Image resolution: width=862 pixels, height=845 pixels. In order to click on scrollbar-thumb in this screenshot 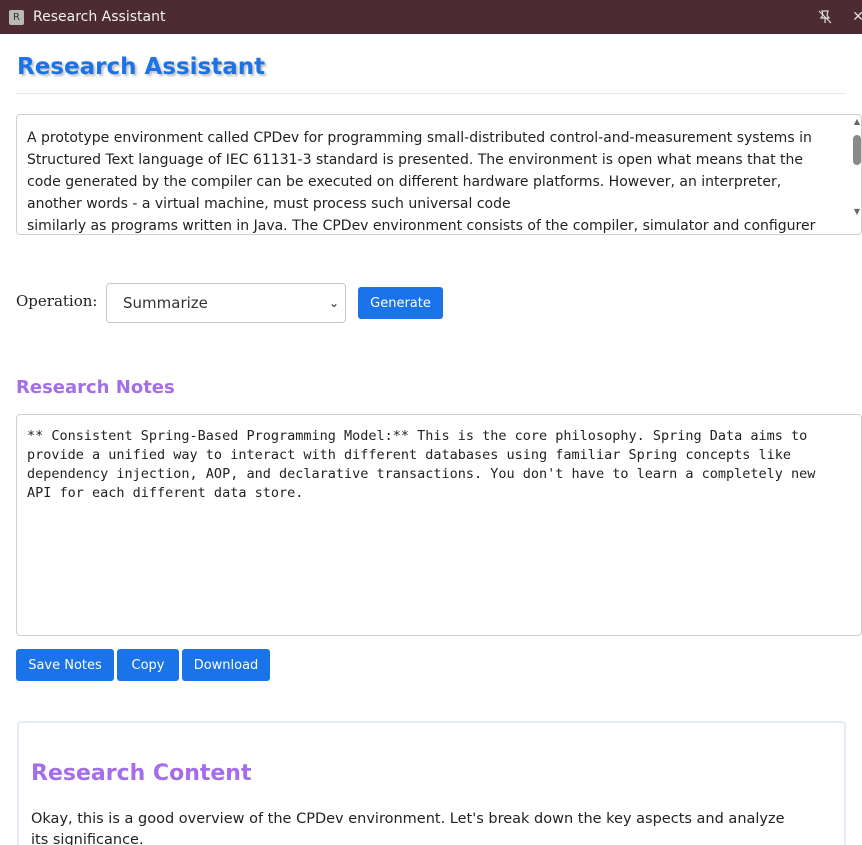, I will do `click(857, 150)`.